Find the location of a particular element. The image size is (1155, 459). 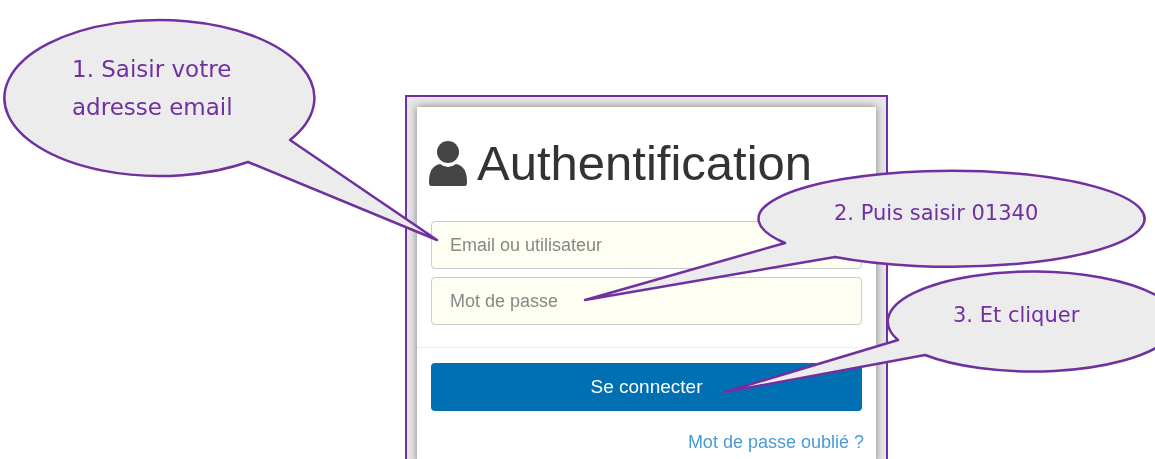

password-field: Mot de passe is located at coordinates (646, 301).